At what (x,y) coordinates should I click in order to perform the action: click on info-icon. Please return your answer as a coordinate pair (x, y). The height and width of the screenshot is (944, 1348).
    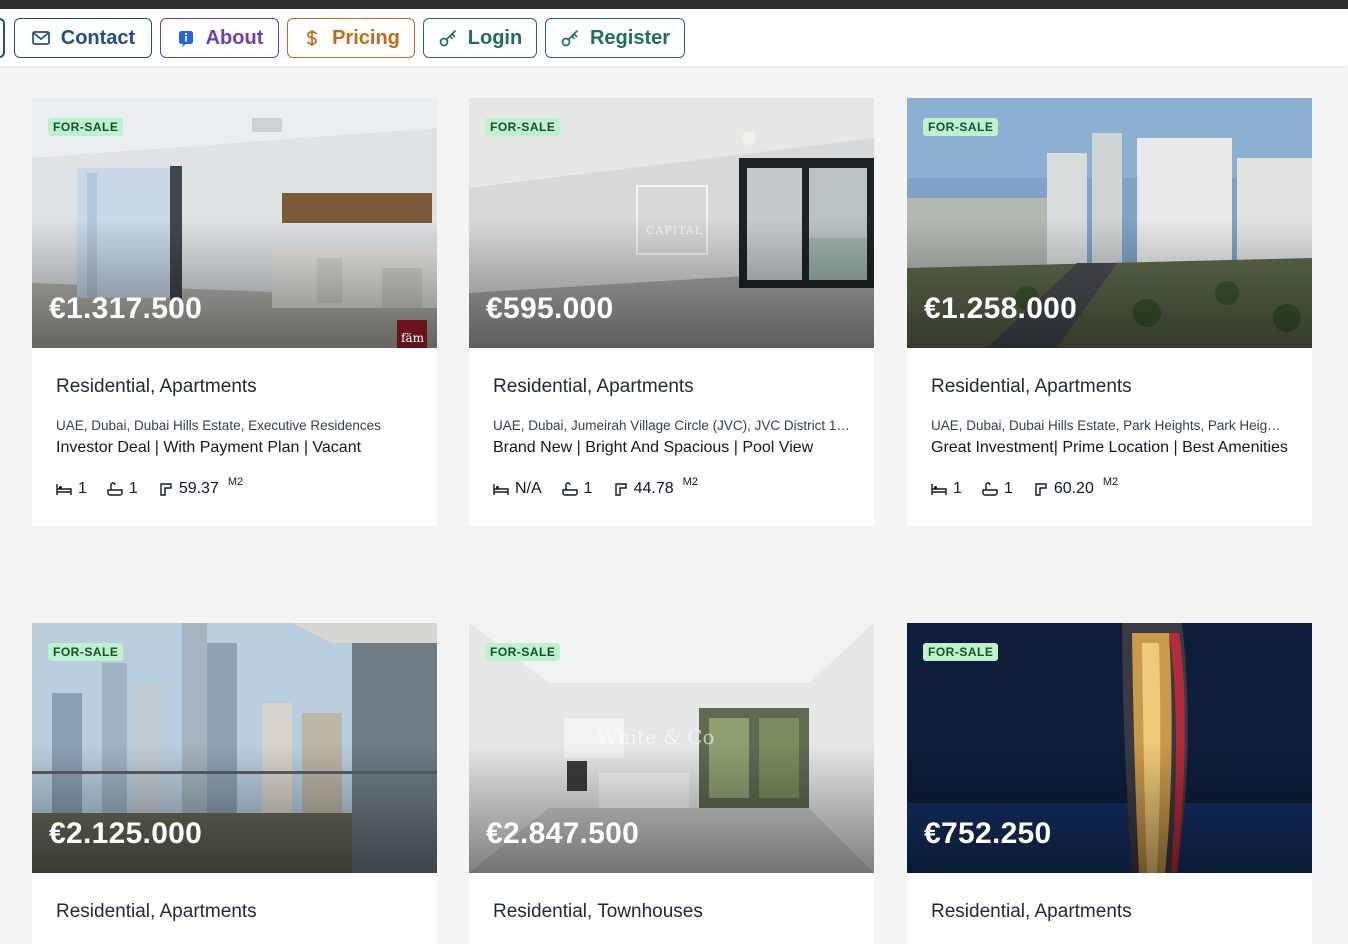
    Looking at the image, I should click on (185, 39).